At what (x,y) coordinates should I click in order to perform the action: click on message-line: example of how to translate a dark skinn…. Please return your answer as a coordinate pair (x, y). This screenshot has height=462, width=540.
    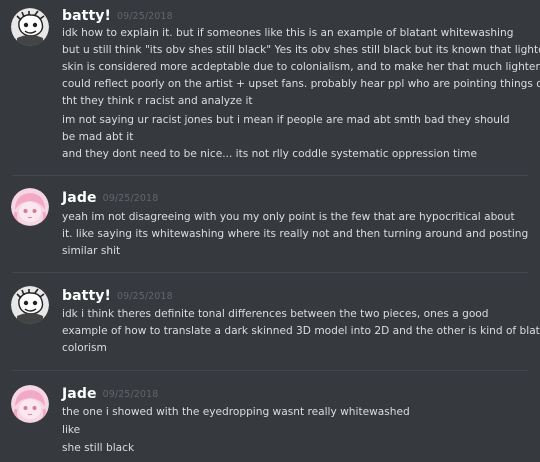
    Looking at the image, I should click on (301, 331).